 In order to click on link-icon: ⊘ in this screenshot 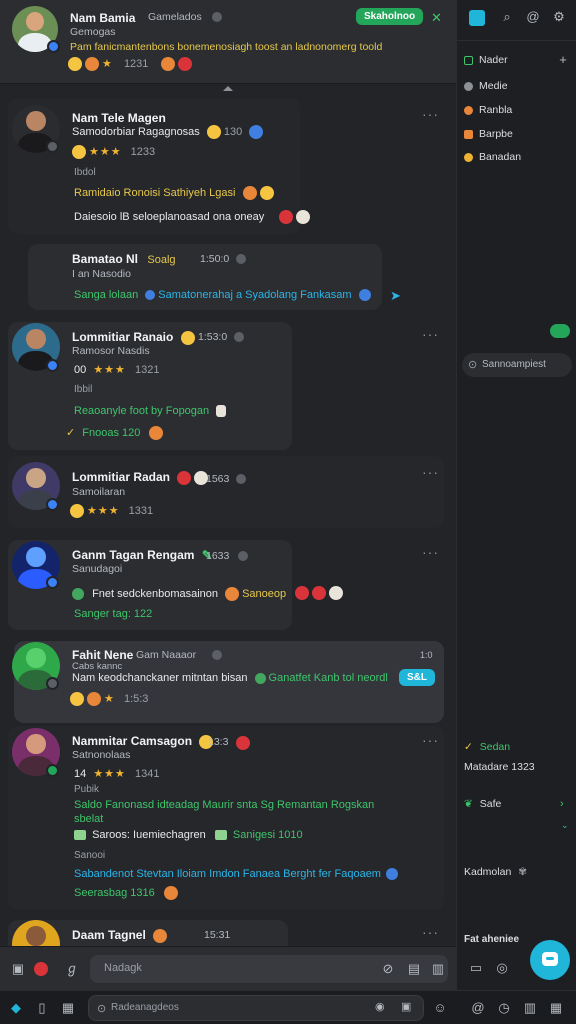, I will do `click(388, 969)`.